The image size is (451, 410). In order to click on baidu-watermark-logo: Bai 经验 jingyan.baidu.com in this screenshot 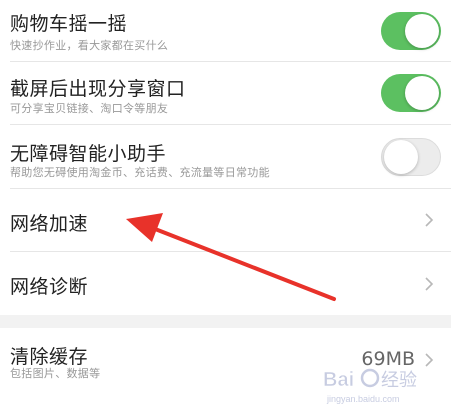, I will do `click(370, 386)`.